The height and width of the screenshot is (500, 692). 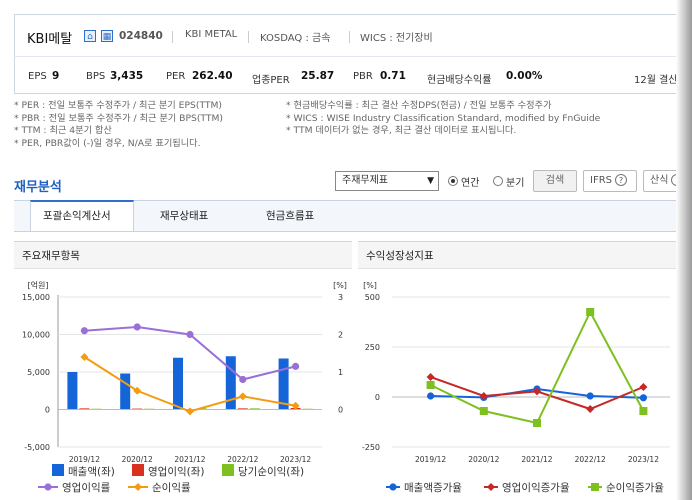 What do you see at coordinates (372, 297) in the screenshot?
I see `y-tick-label: 500` at bounding box center [372, 297].